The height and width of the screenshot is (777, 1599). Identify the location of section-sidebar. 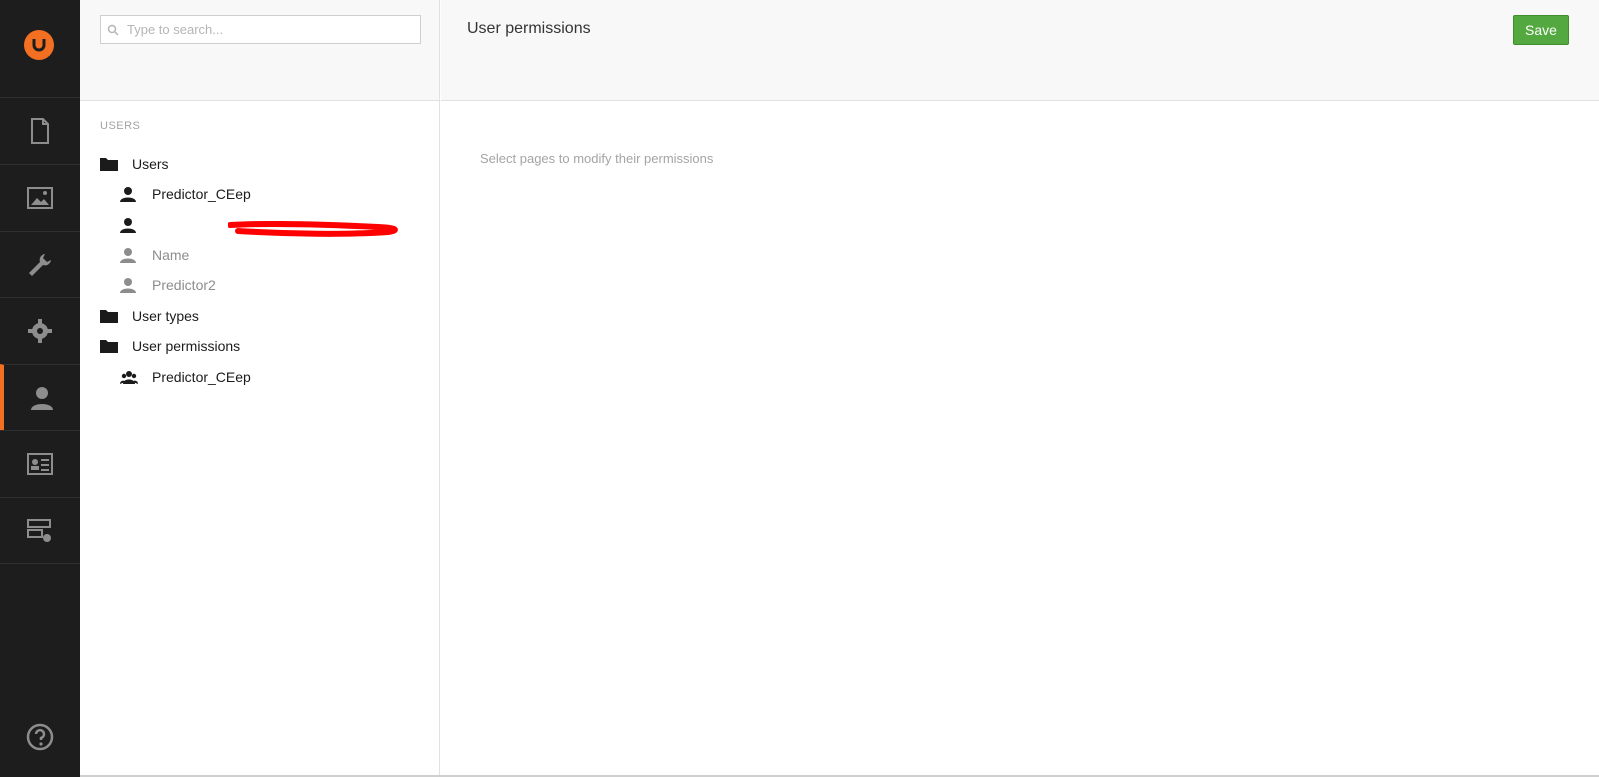
(40, 388).